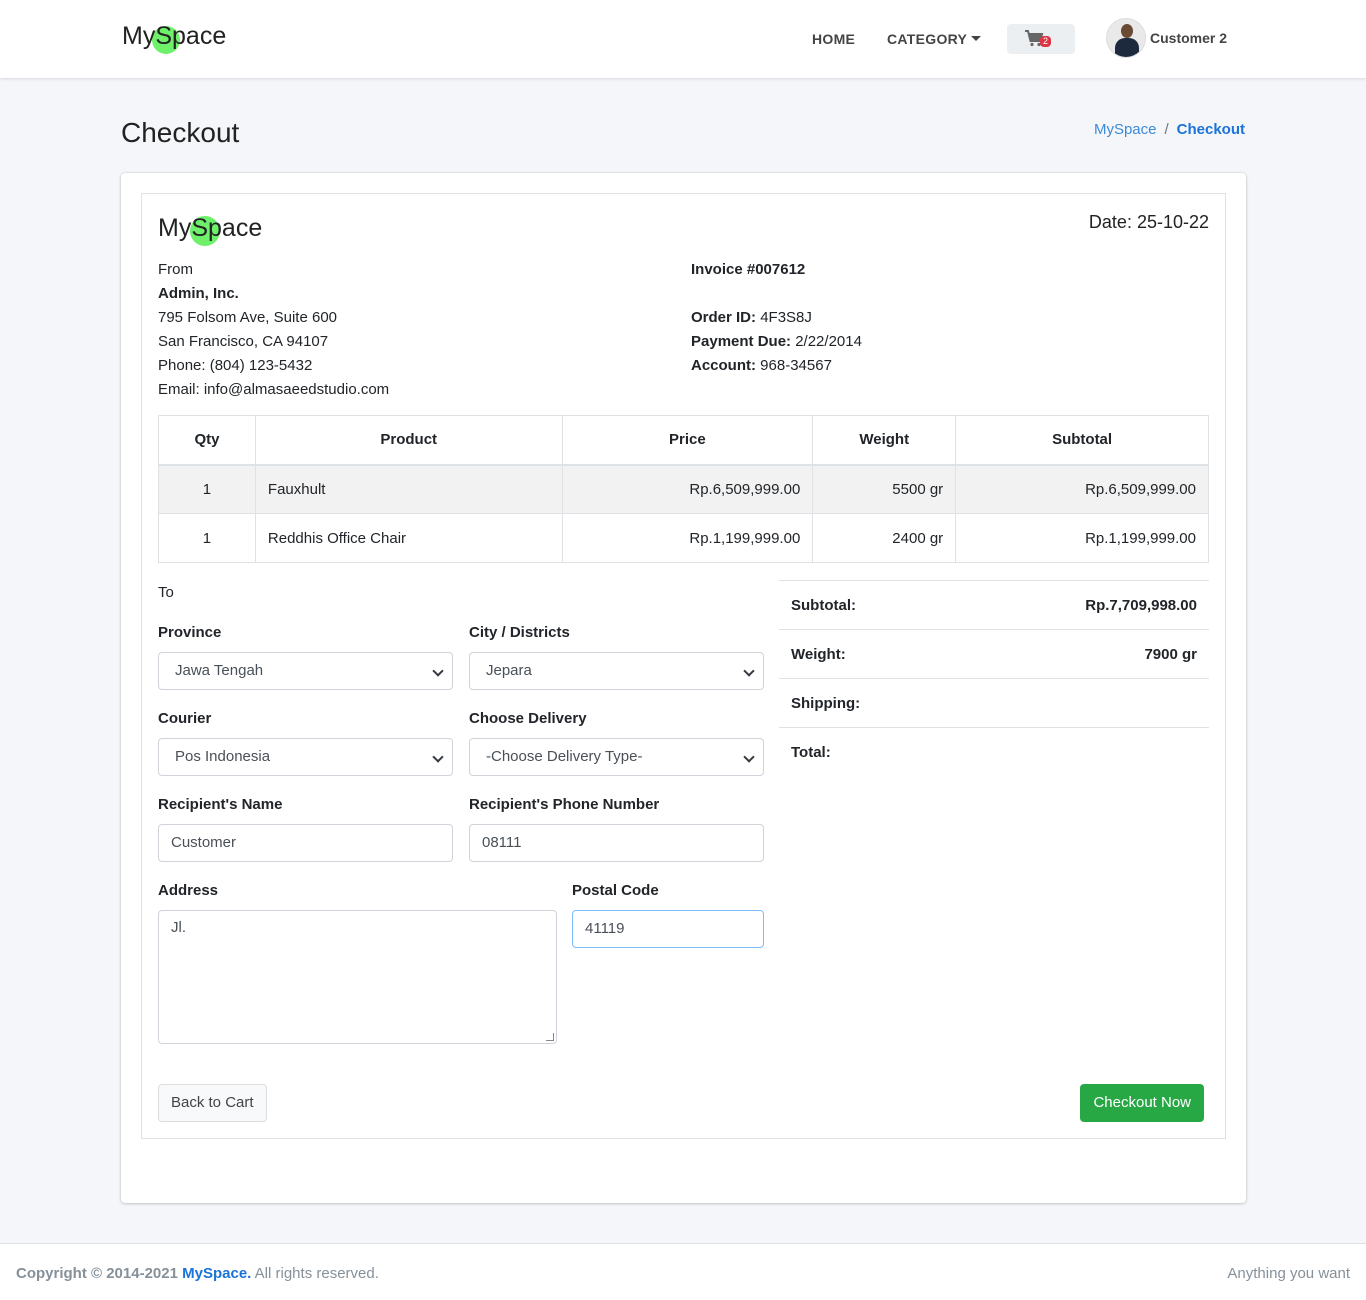  Describe the element at coordinates (826, 703) in the screenshot. I see `summary-shipping-label: Shipping:` at that location.